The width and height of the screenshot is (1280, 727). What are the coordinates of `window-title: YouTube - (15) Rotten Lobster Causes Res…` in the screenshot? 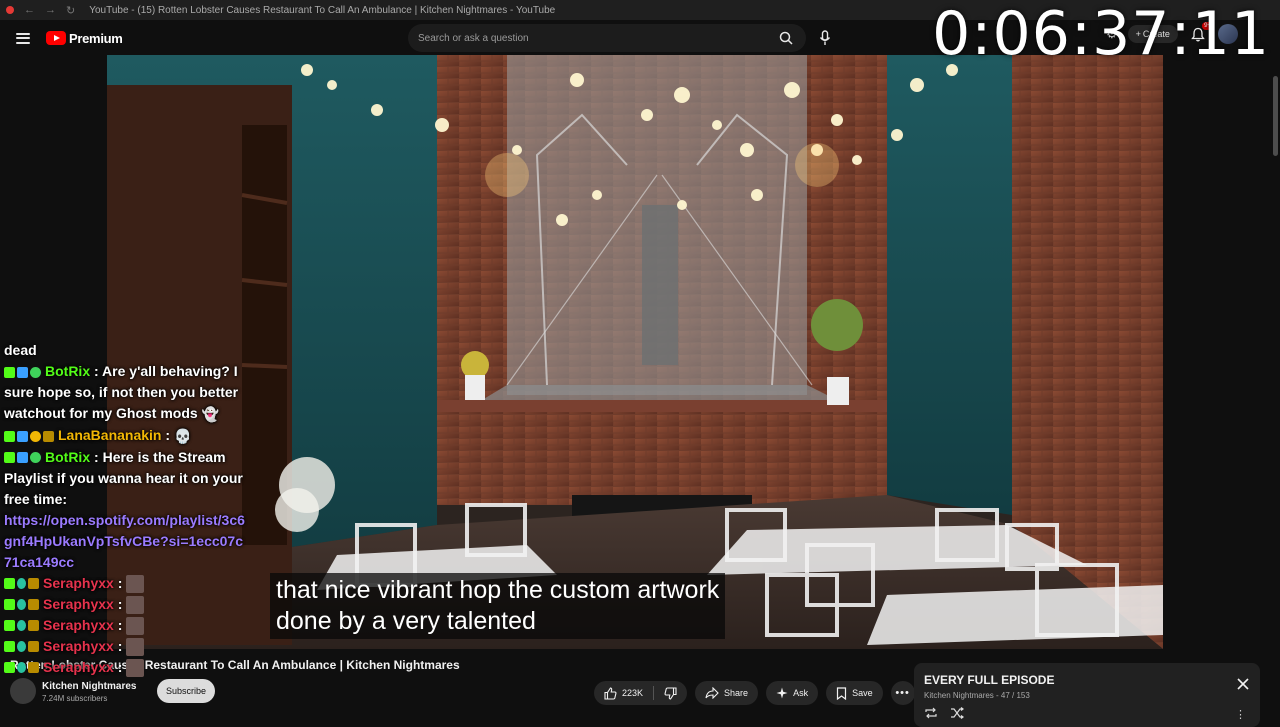 It's located at (322, 10).